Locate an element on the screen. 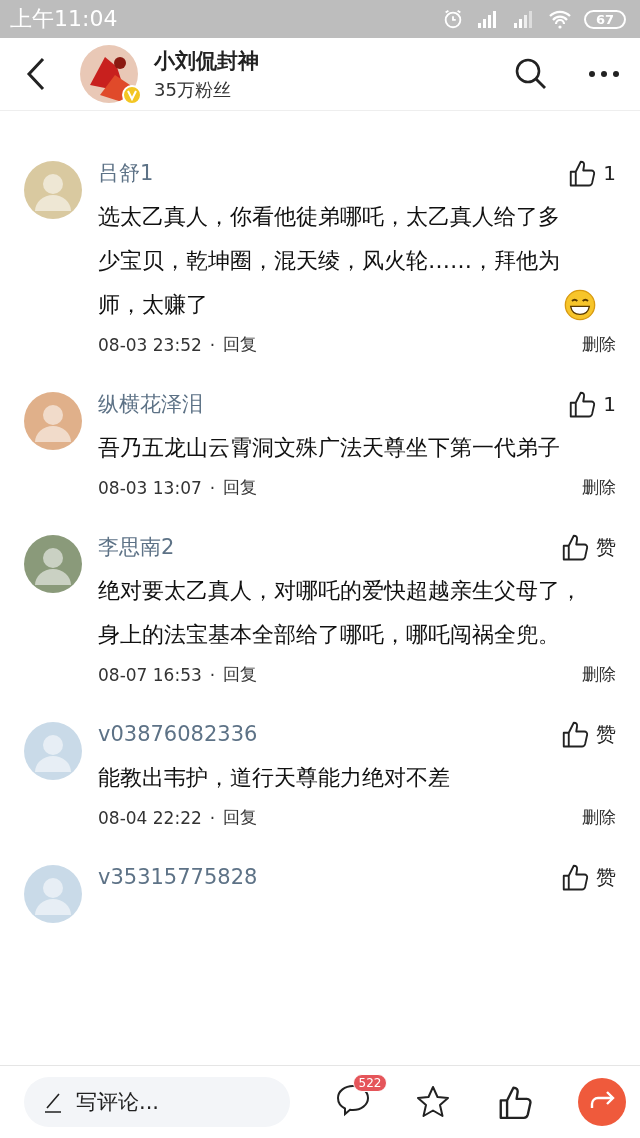 The image size is (640, 1138). search-icon is located at coordinates (531, 74).